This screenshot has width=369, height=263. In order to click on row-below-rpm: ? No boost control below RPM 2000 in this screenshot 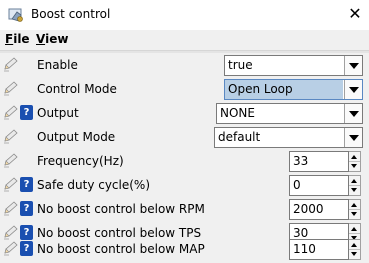, I will do `click(184, 209)`.